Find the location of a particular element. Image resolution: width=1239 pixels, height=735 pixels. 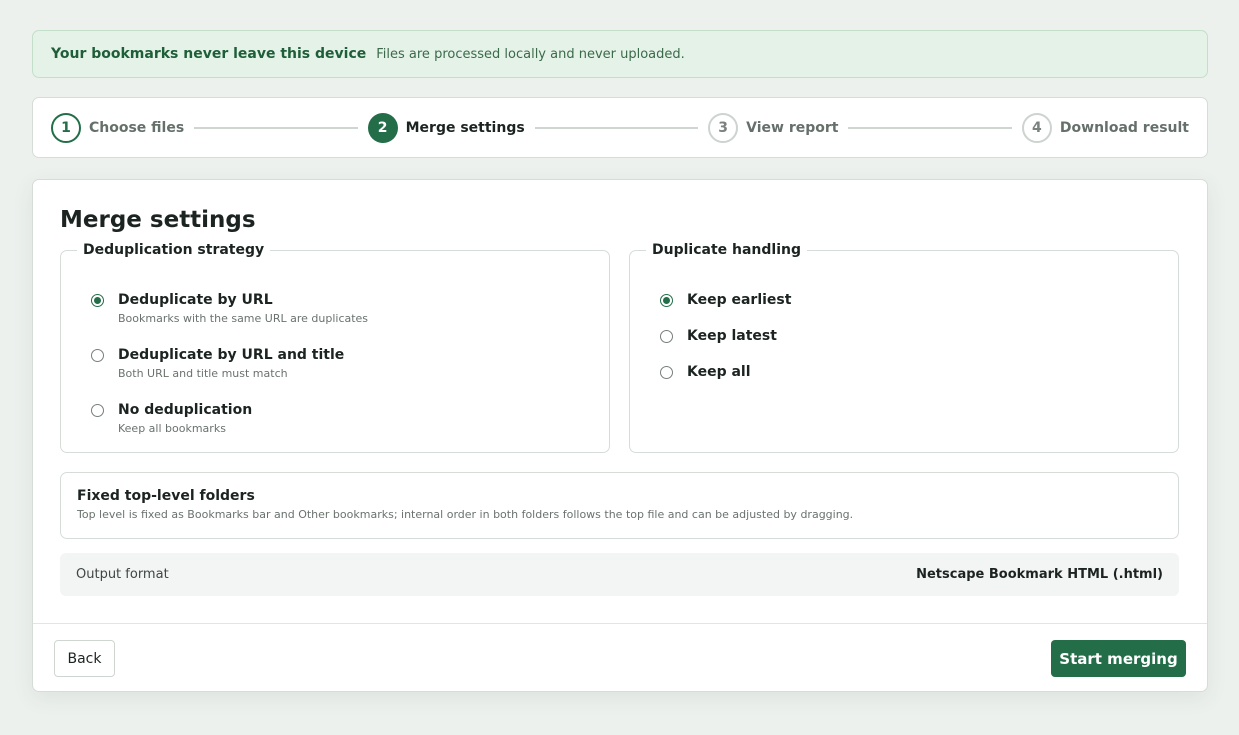

step-merge-settings: 2 Merge settings is located at coordinates (446, 127).